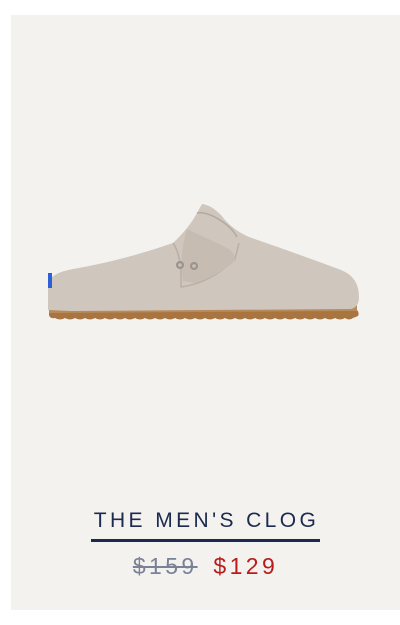 The width and height of the screenshot is (400, 625). I want to click on product-title-link: THE MEN'S CLOG, so click(205, 524).